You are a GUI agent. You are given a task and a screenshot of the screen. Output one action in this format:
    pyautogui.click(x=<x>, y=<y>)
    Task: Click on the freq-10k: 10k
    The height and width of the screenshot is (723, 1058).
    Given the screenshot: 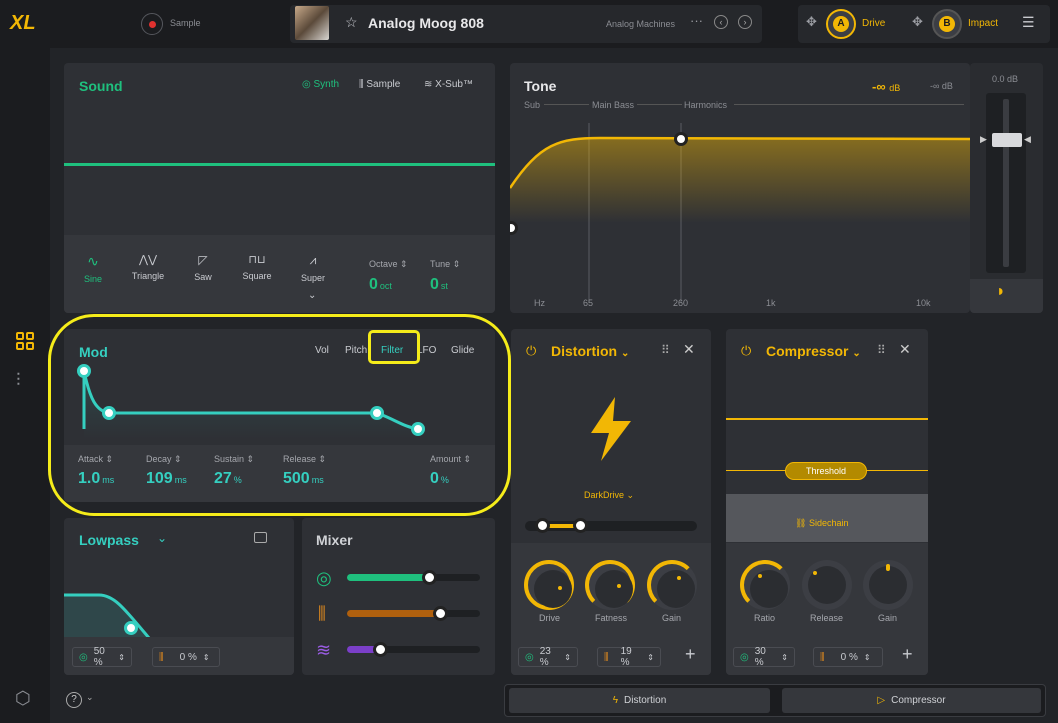 What is the action you would take?
    pyautogui.click(x=923, y=303)
    